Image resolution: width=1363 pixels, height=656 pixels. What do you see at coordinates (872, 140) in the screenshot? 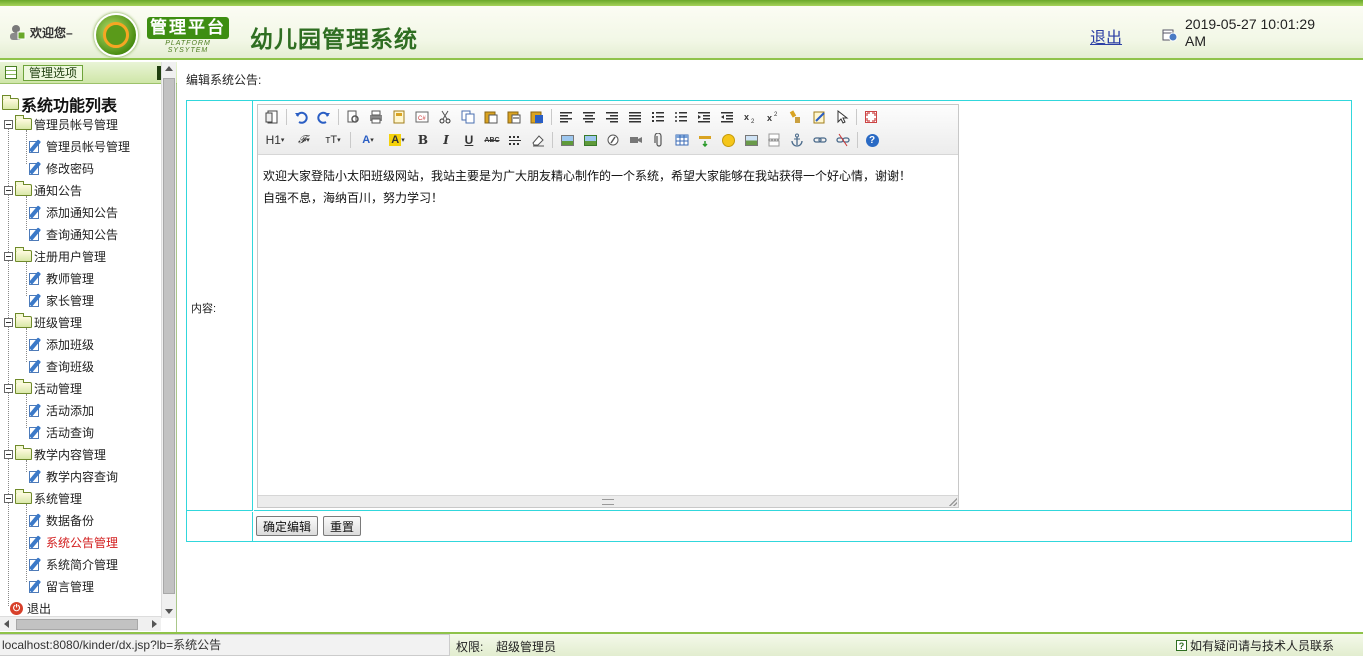
I see `help-icon: ?` at bounding box center [872, 140].